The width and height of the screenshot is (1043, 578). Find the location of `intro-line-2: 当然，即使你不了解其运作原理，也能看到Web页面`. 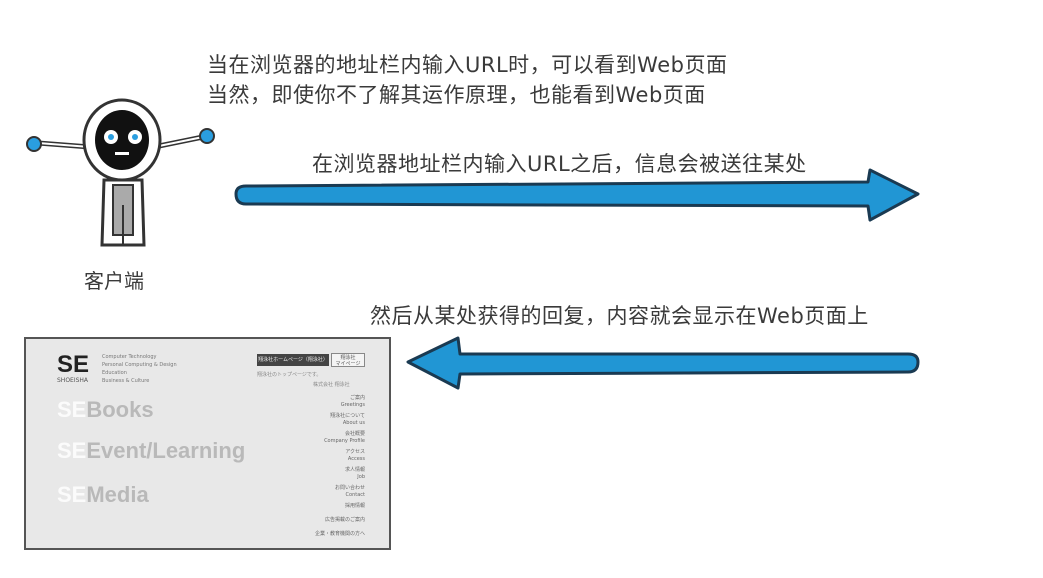

intro-line-2: 当然，即使你不了解其运作原理，也能看到Web页面 is located at coordinates (456, 95).